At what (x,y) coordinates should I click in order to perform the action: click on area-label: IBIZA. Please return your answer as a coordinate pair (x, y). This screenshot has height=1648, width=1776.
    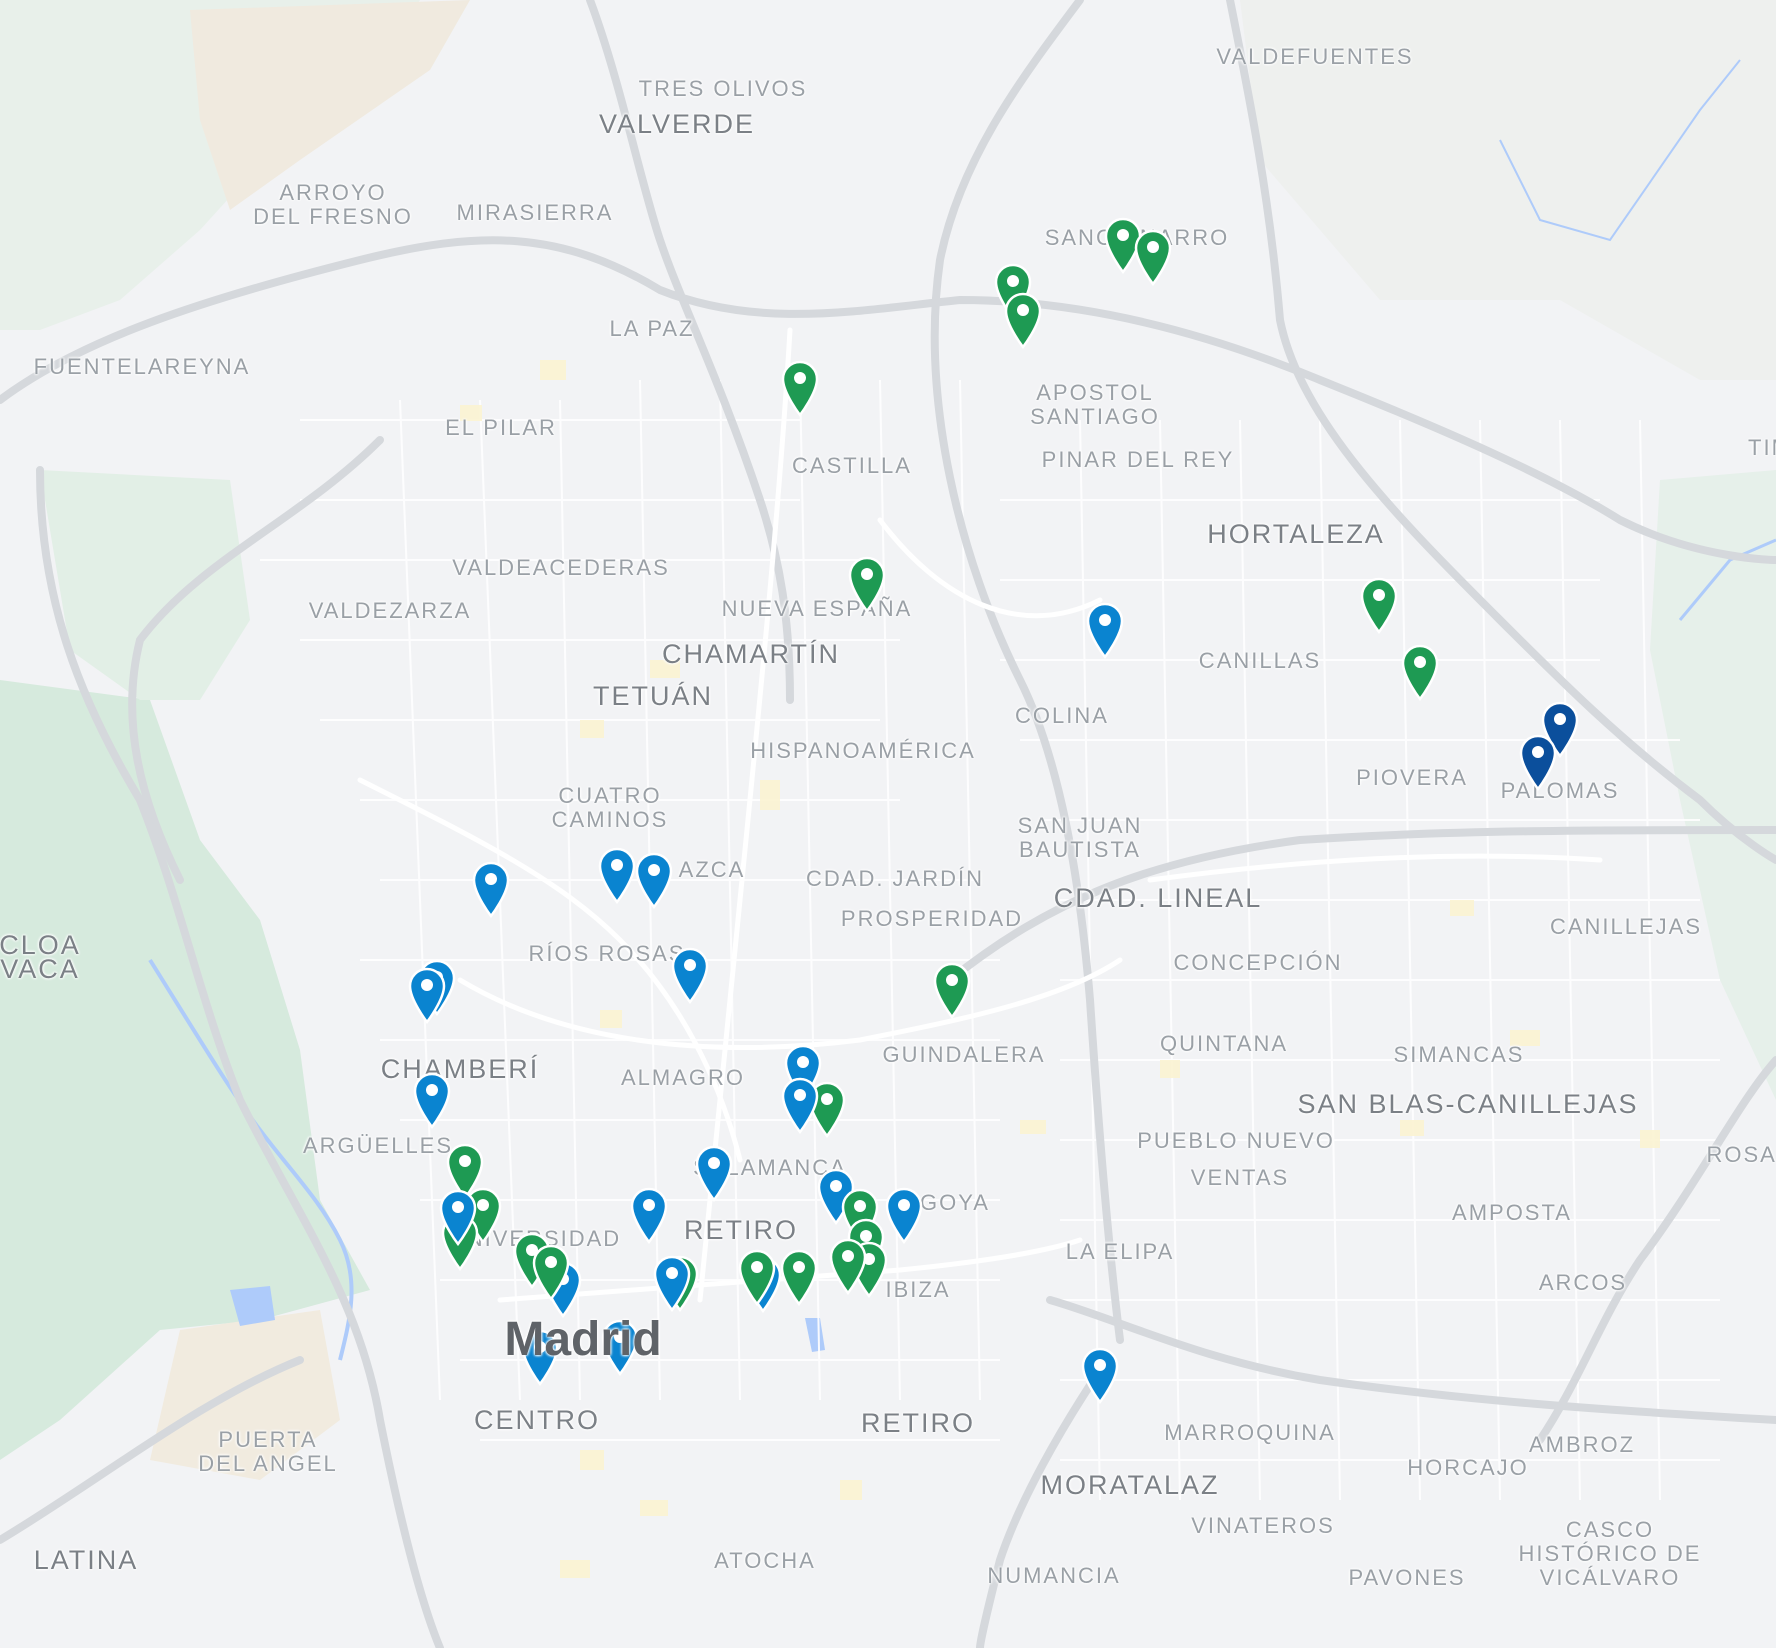
    Looking at the image, I should click on (918, 1289).